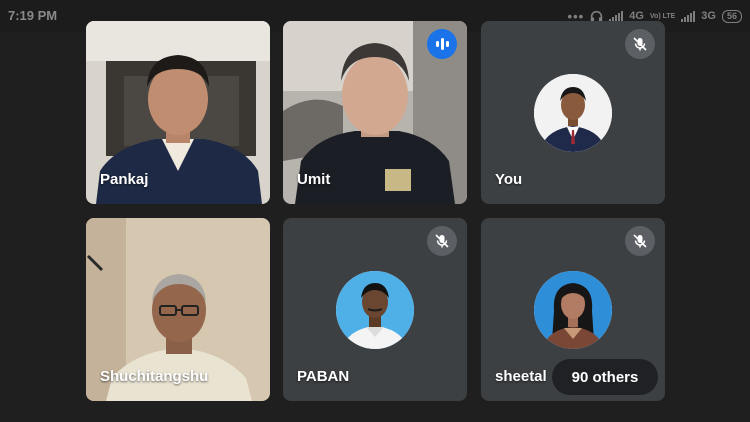 The image size is (750, 422). I want to click on participant-tile-you: You, so click(573, 112).